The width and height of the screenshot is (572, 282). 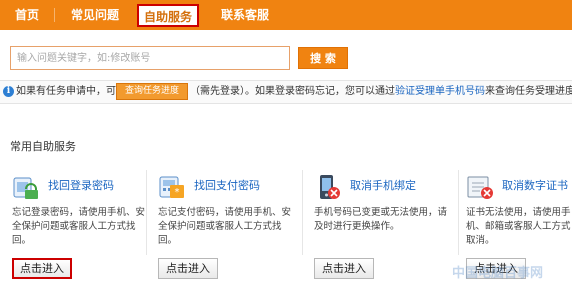 I want to click on card-title: 取消数字证书, so click(x=535, y=185).